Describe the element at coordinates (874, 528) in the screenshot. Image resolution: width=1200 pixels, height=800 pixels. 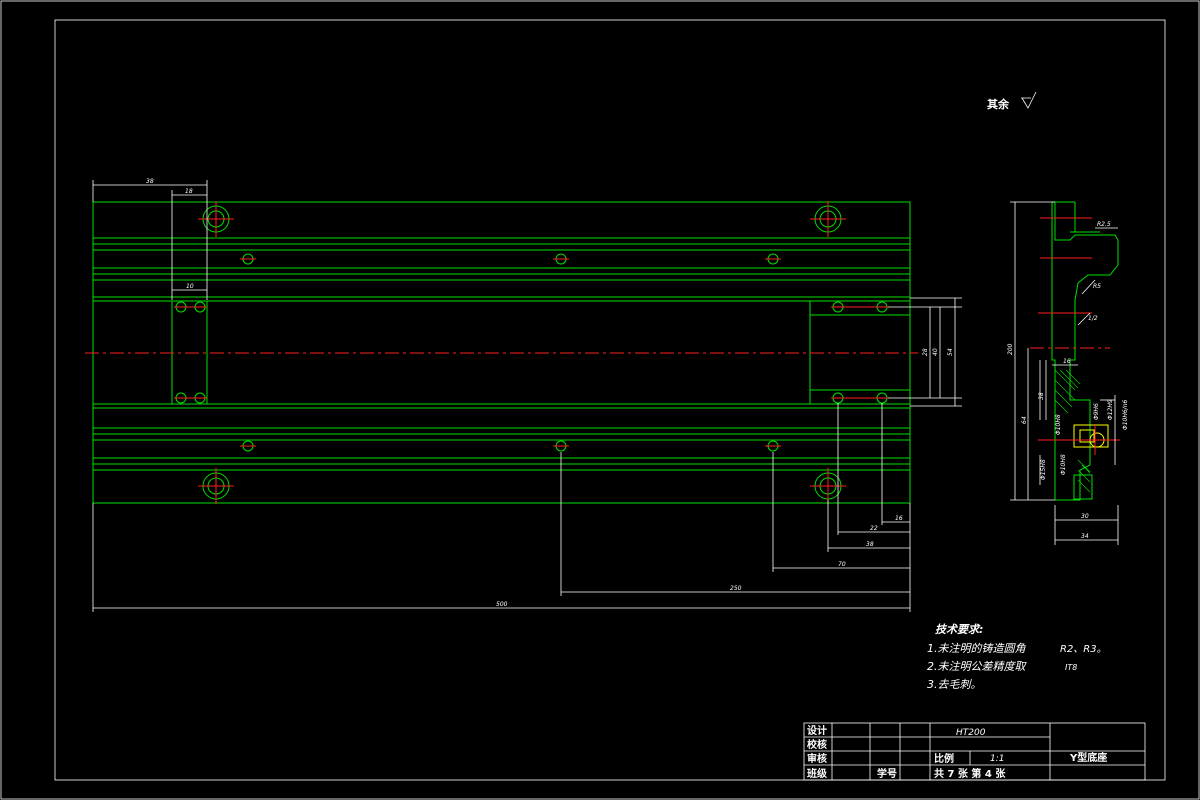
I see `dim-22: 22` at that location.